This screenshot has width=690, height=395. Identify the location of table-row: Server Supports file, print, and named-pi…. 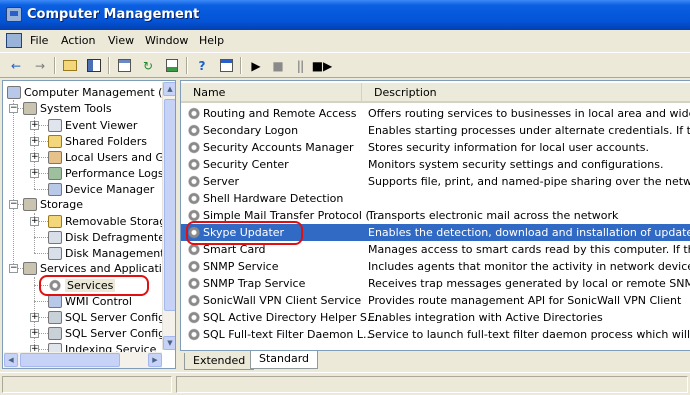
(435, 181).